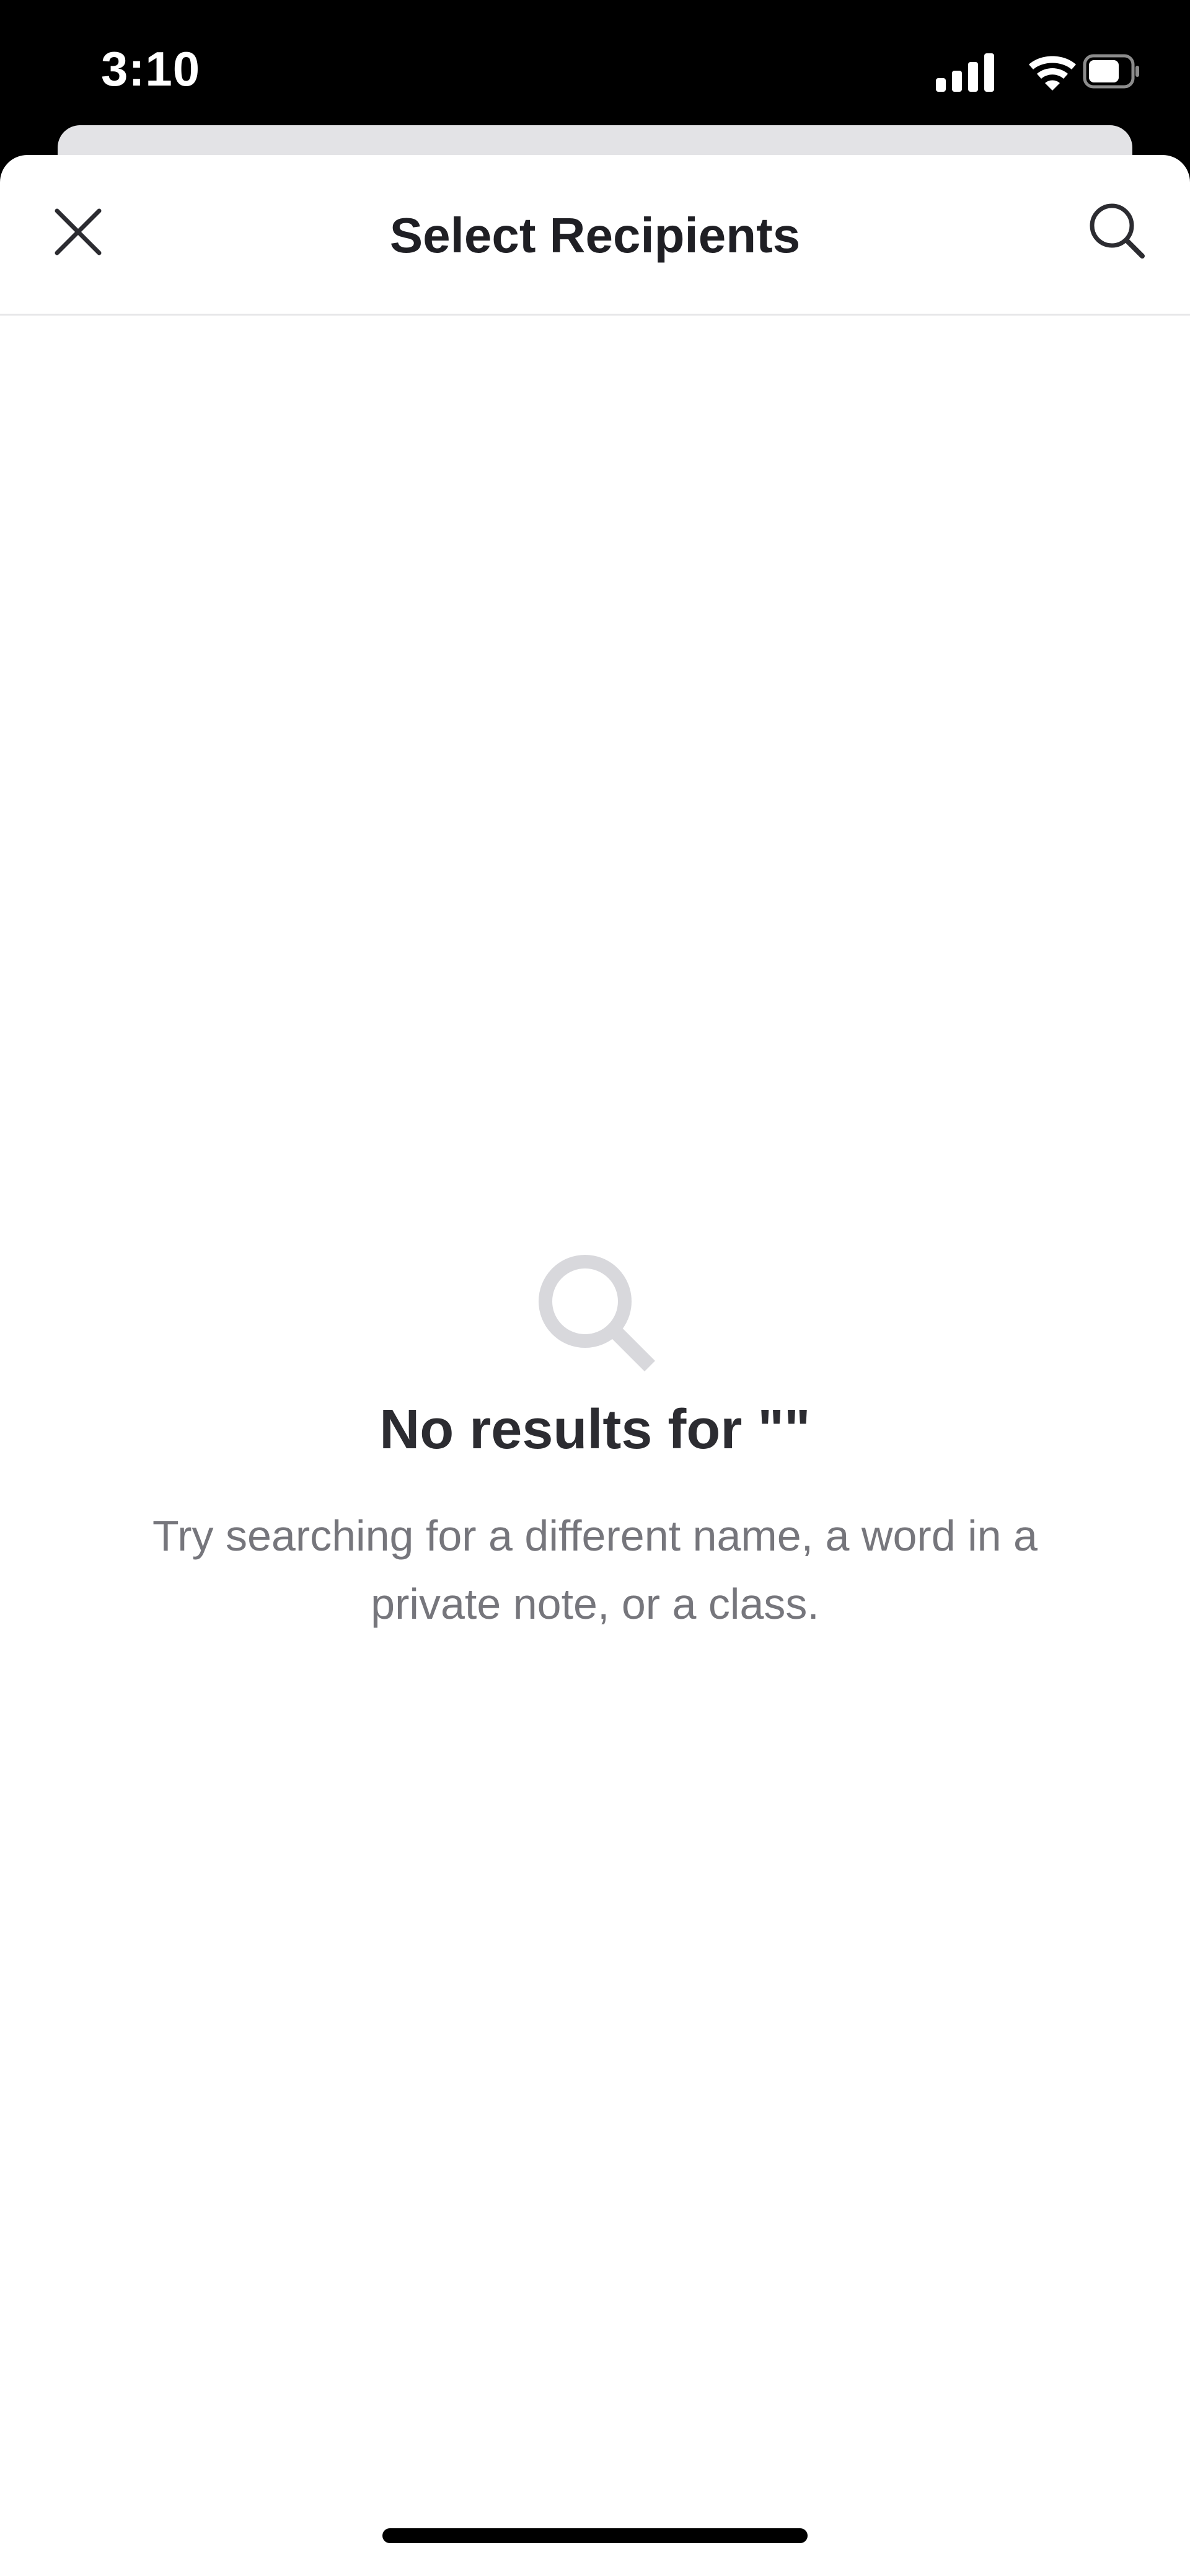 The width and height of the screenshot is (1190, 2576). Describe the element at coordinates (965, 72) in the screenshot. I see `cellular-signal-icon` at that location.